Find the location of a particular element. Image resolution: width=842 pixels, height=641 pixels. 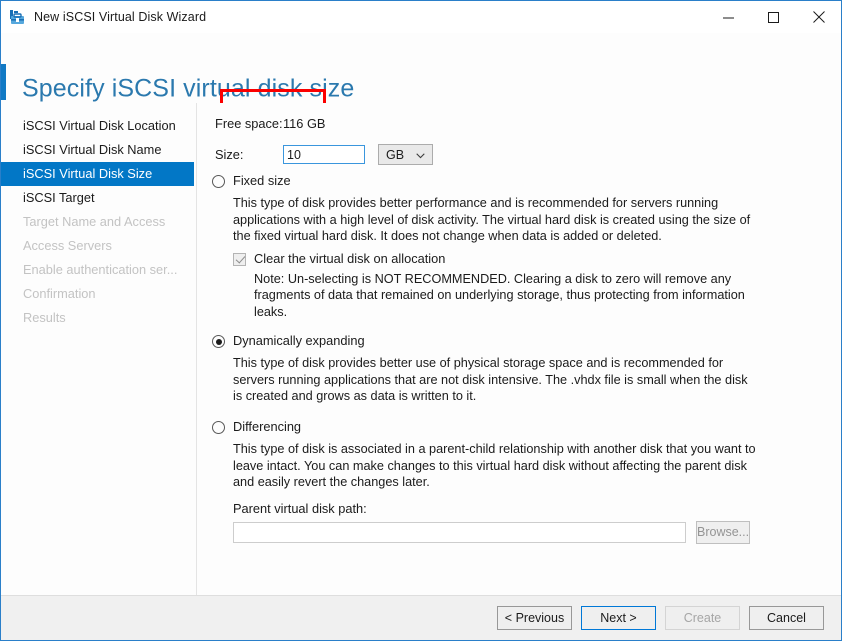

radio-row-differencing: Differencing is located at coordinates (484, 426).